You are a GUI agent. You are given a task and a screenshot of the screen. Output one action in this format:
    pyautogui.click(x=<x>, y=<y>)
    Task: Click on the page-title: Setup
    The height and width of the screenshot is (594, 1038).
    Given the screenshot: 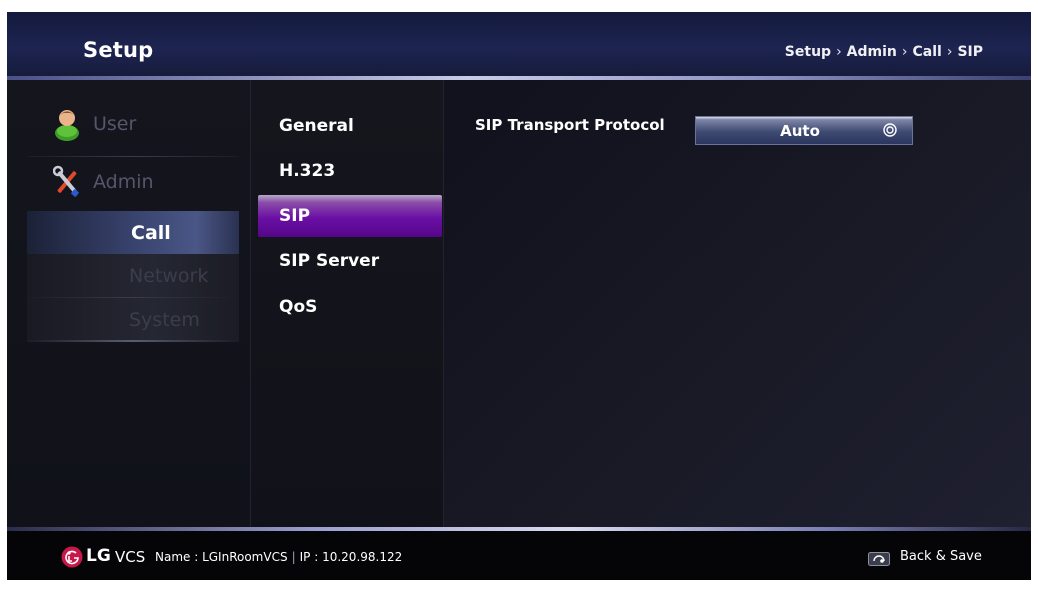 What is the action you would take?
    pyautogui.click(x=118, y=50)
    